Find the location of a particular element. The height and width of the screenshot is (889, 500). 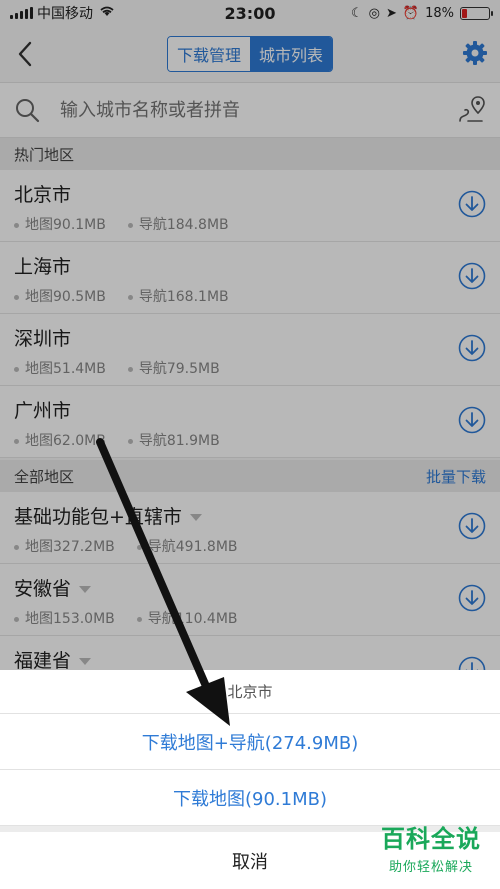

watermark-logo: 百科全说 助你轻松解决 is located at coordinates (431, 847).